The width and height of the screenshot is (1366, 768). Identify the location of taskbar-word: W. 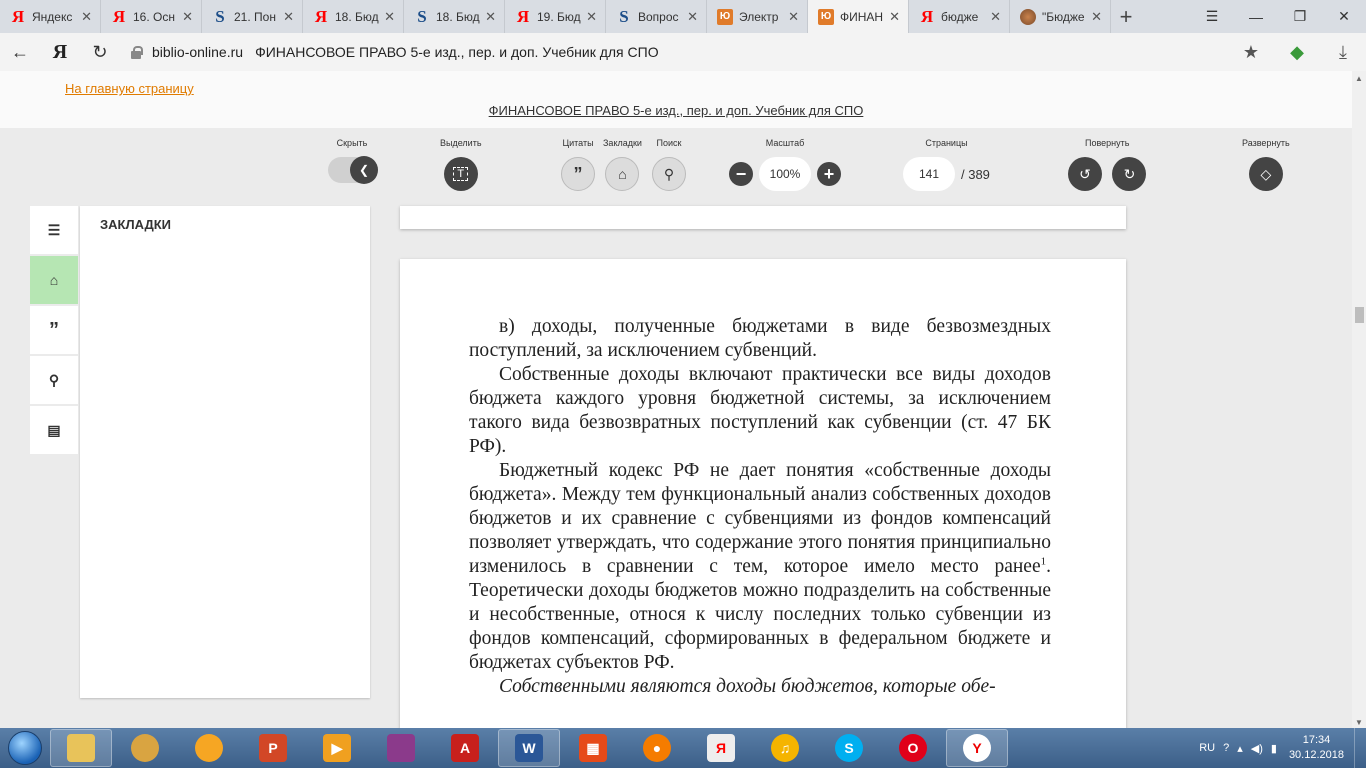
(529, 748).